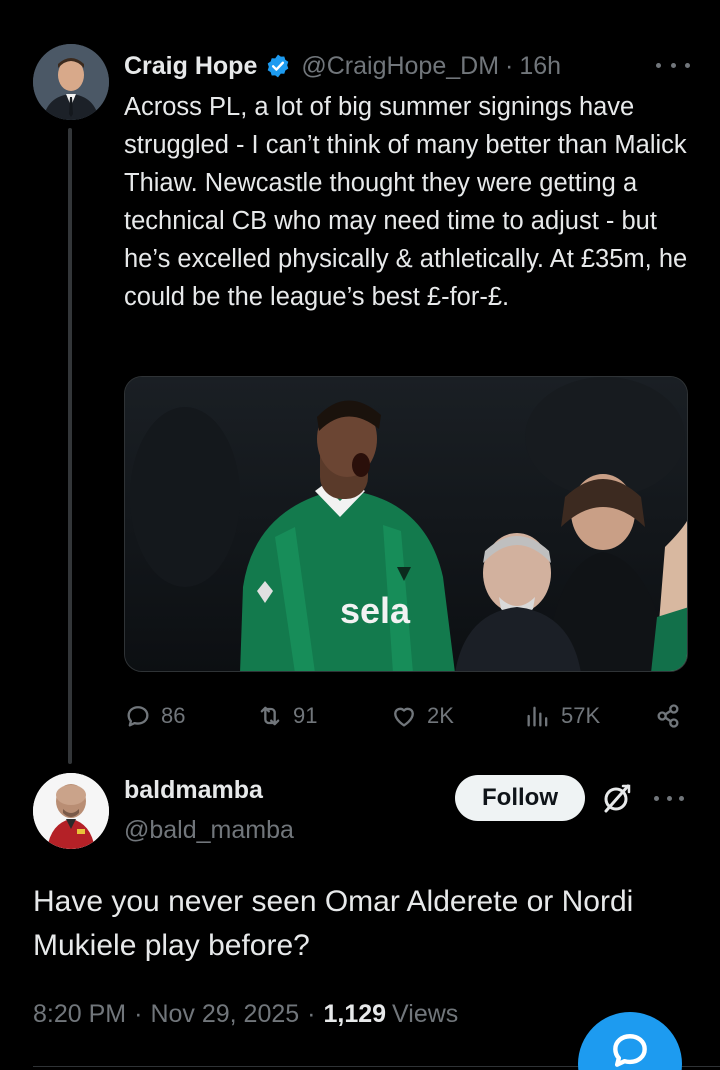 The width and height of the screenshot is (720, 1070). What do you see at coordinates (224, 1014) in the screenshot?
I see `reply-date: Nov 29, 2025` at bounding box center [224, 1014].